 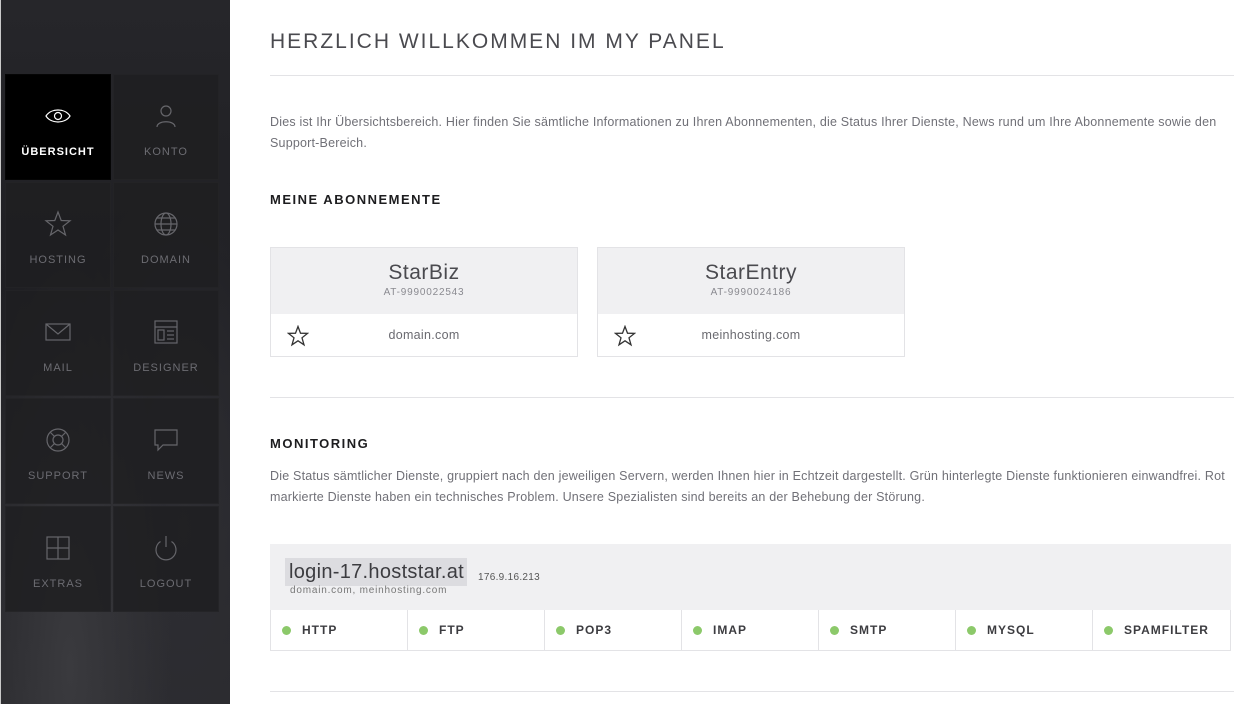 I want to click on sidebar-item-mail: MAIL, so click(x=58, y=343).